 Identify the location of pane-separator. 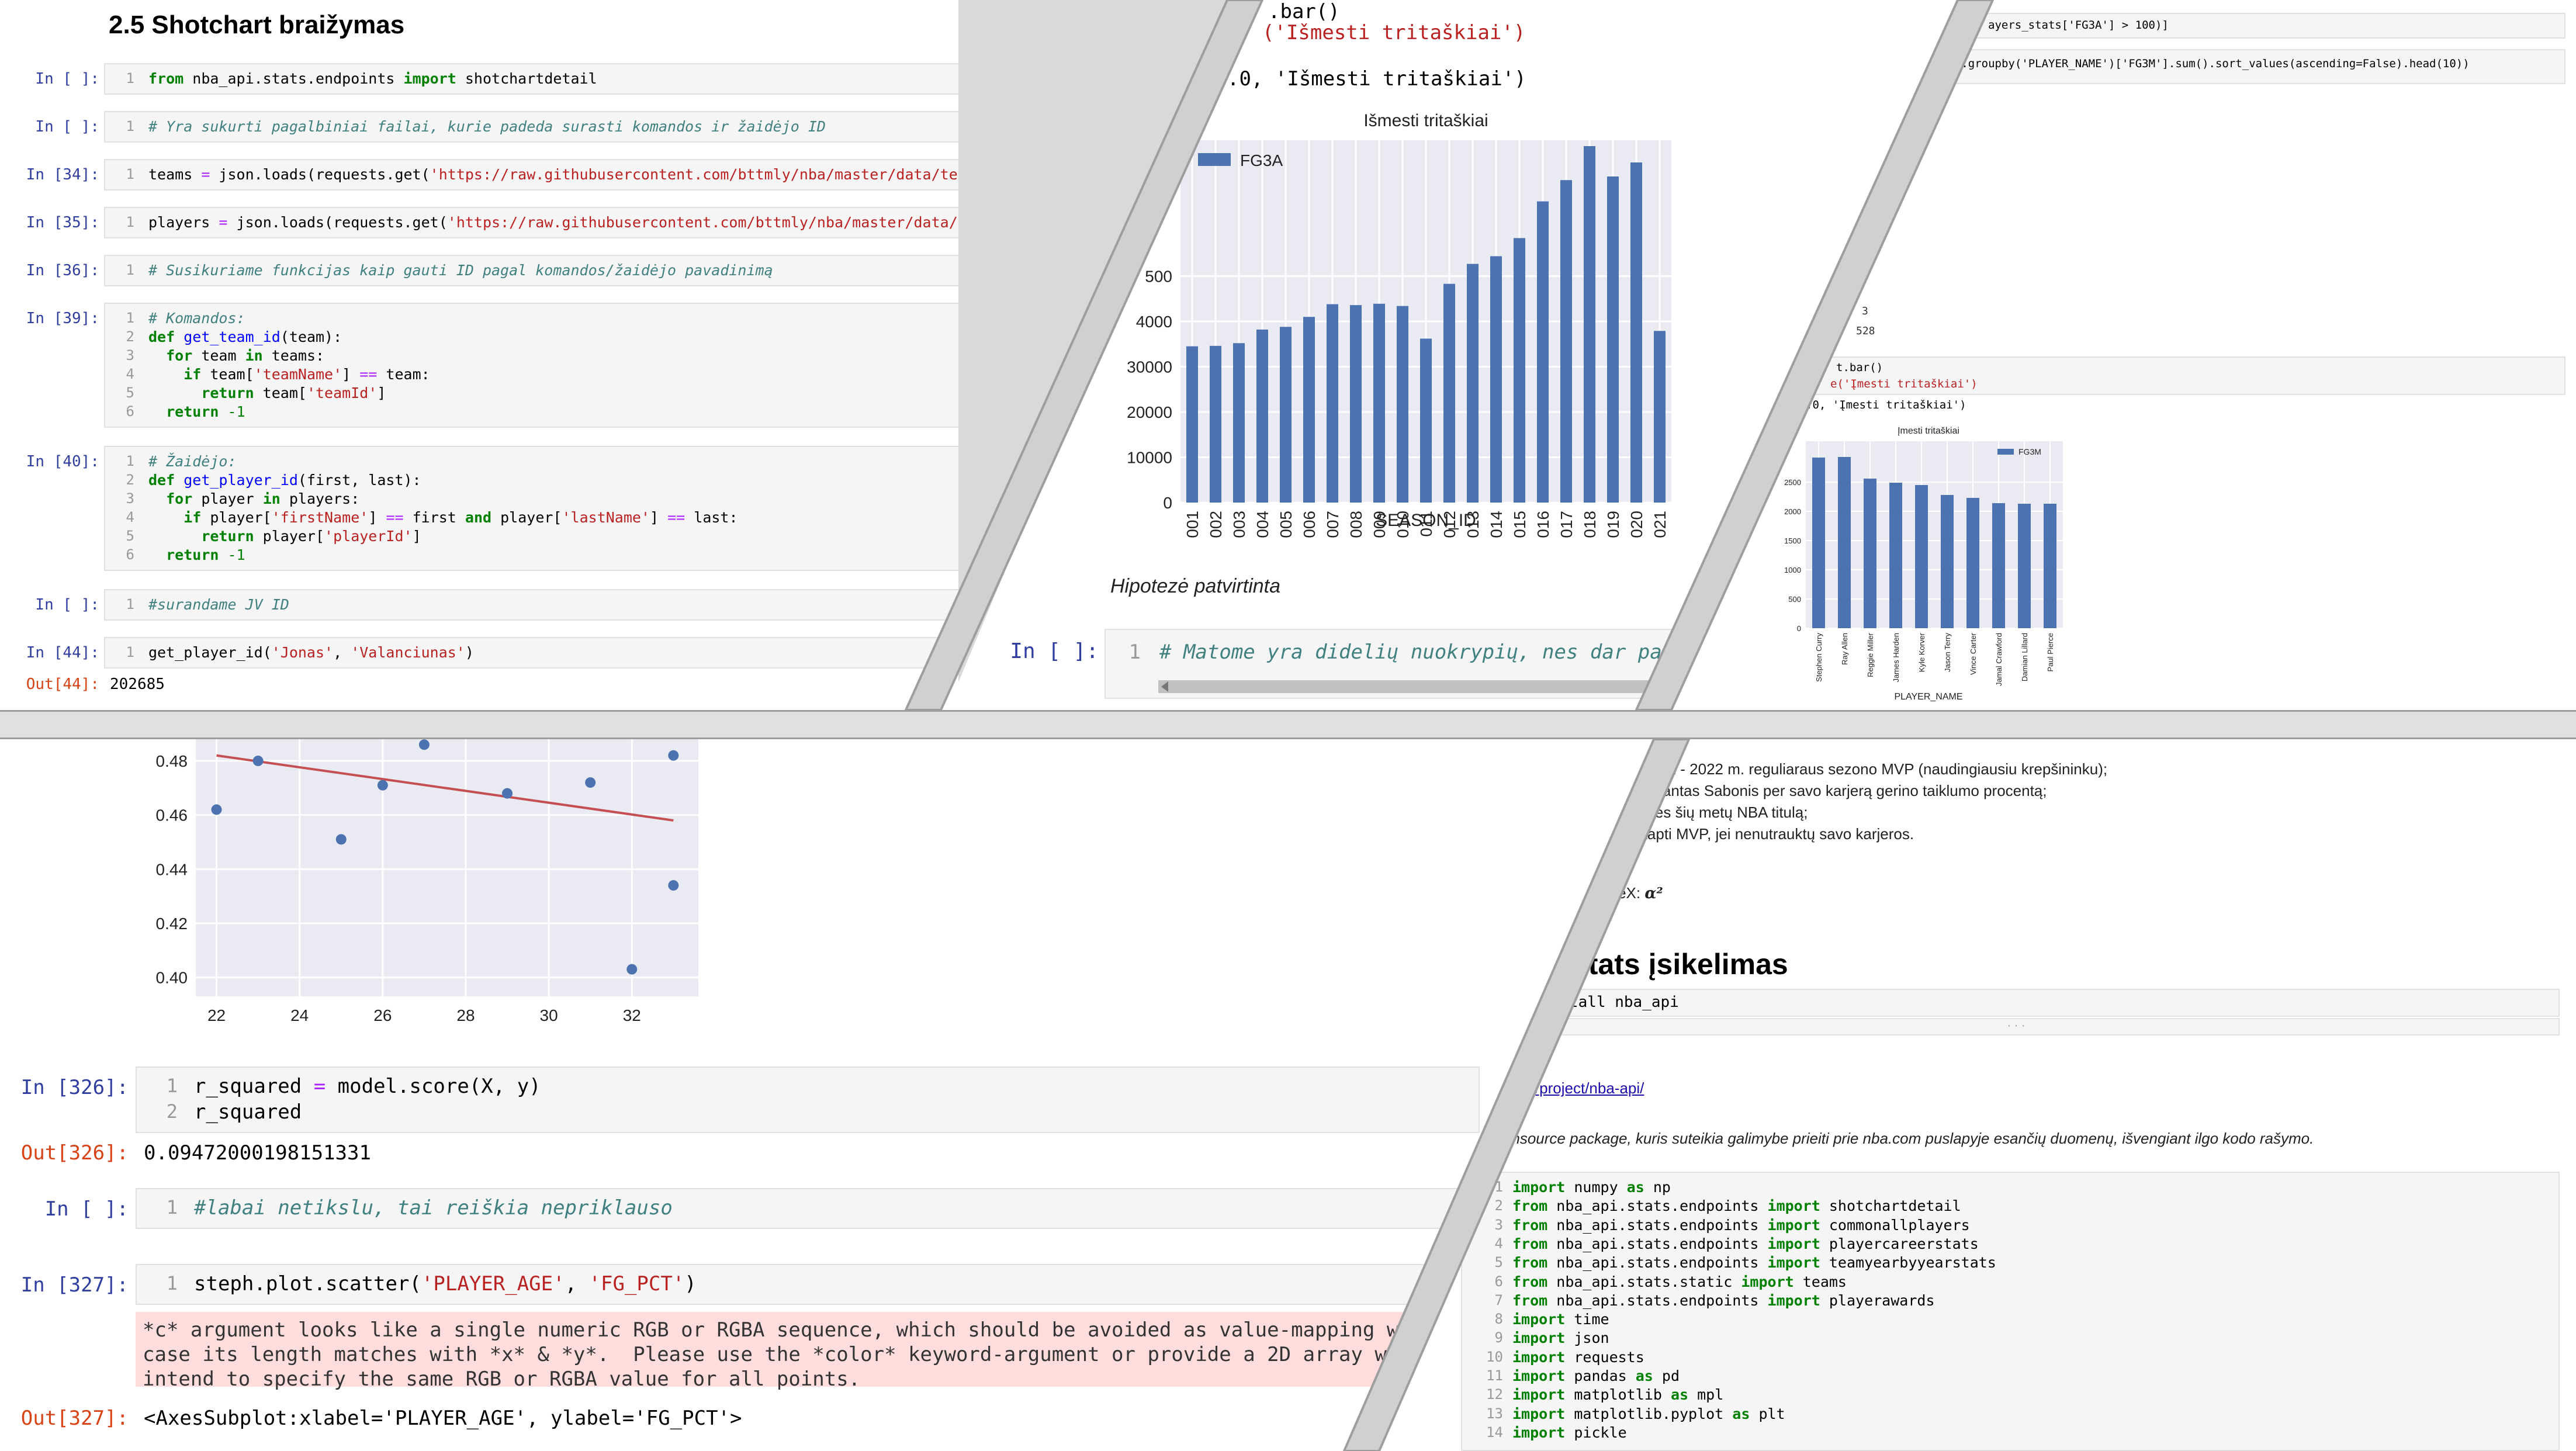
(1516, 1095).